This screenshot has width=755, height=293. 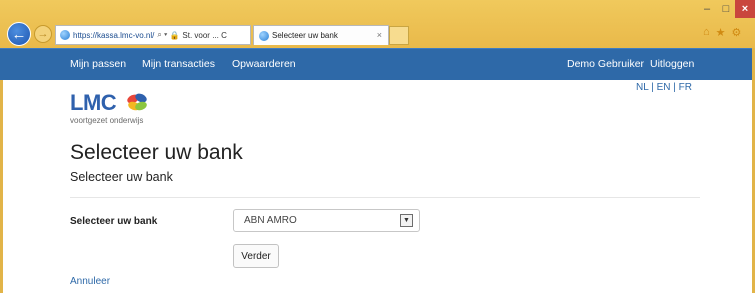 I want to click on nav-logout: Uitloggen, so click(x=672, y=64).